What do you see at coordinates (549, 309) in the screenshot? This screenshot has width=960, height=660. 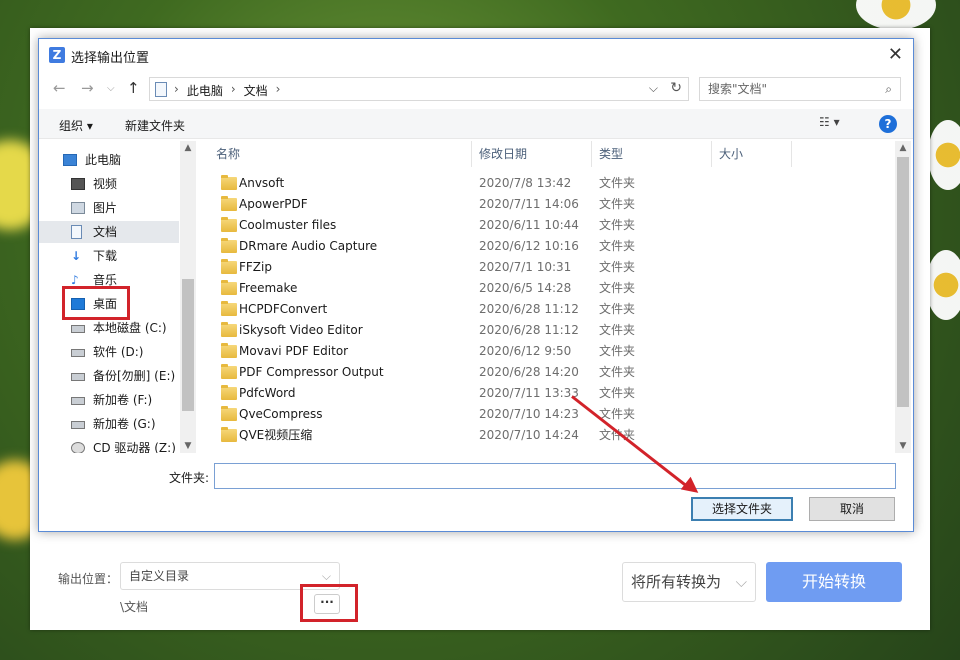 I see `file-row: HCPDFConvert 2020/6/28 11:12 文件夹` at bounding box center [549, 309].